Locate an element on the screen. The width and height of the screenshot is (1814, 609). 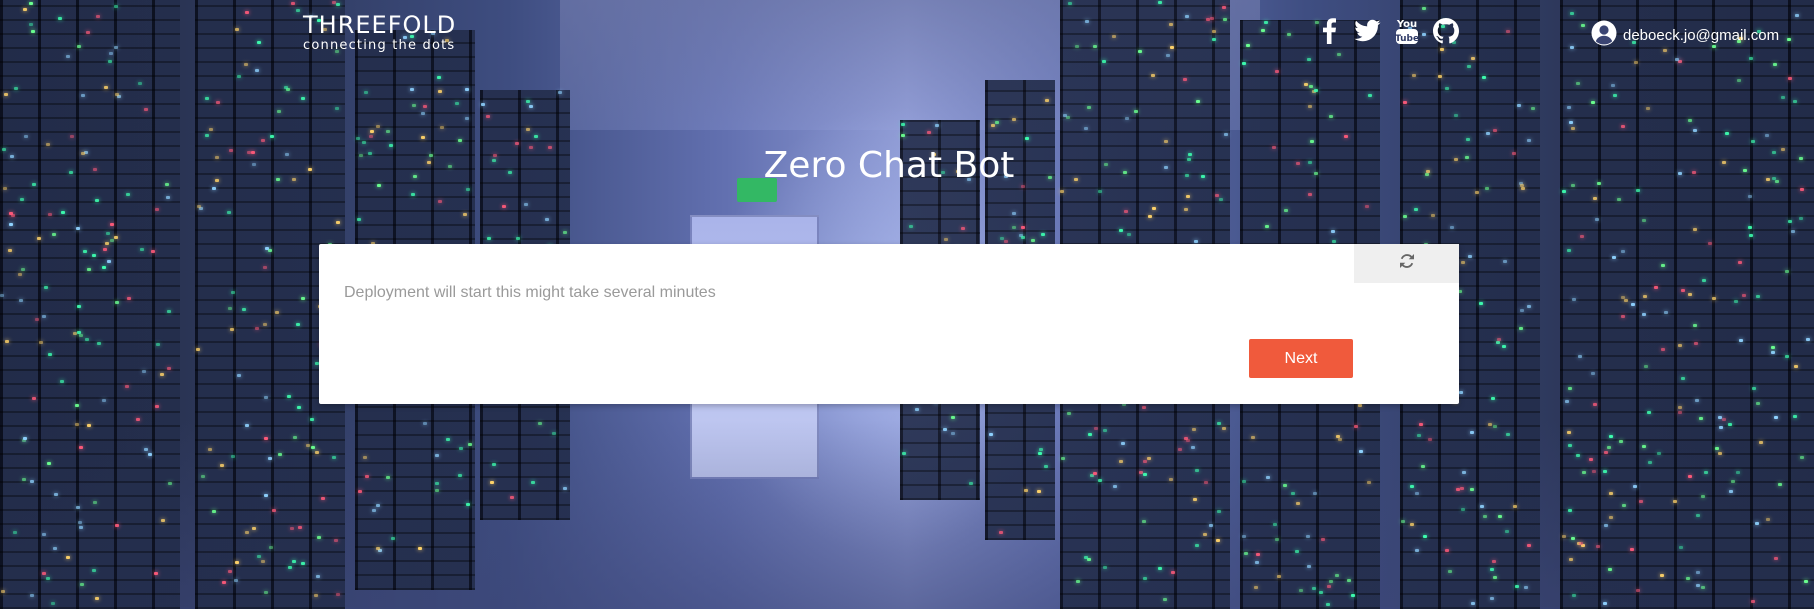
threefold-logo: THREEFOLD connecting the dots is located at coordinates (379, 33).